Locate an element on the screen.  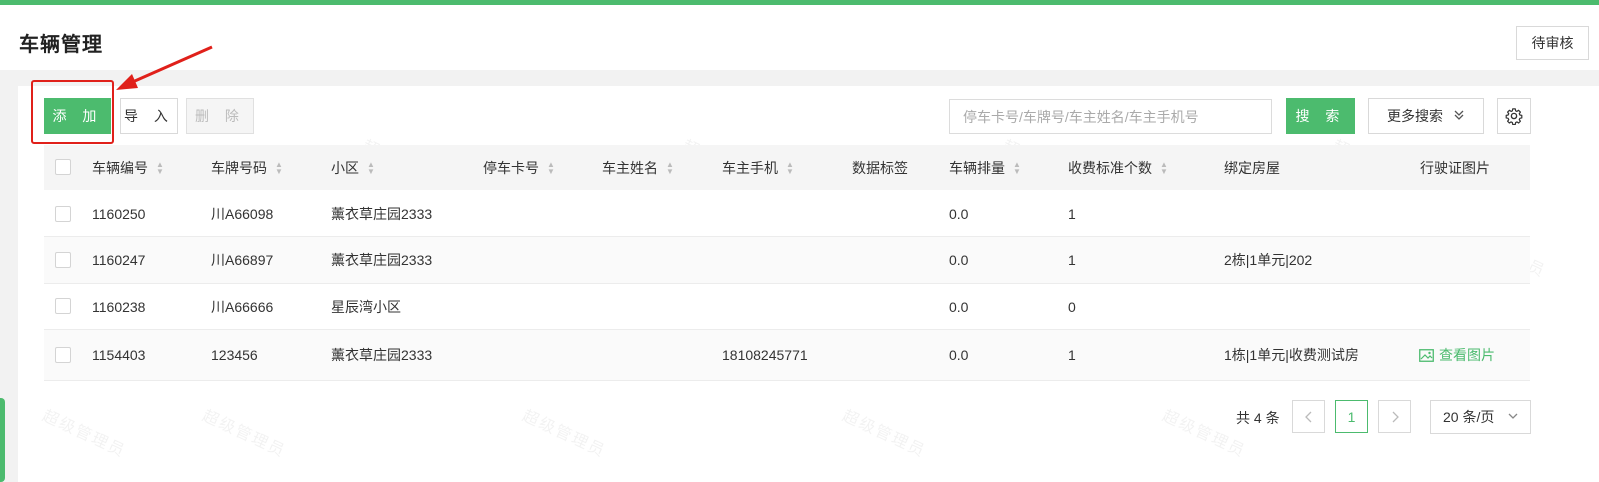
chevron-right-icon is located at coordinates (1395, 416).